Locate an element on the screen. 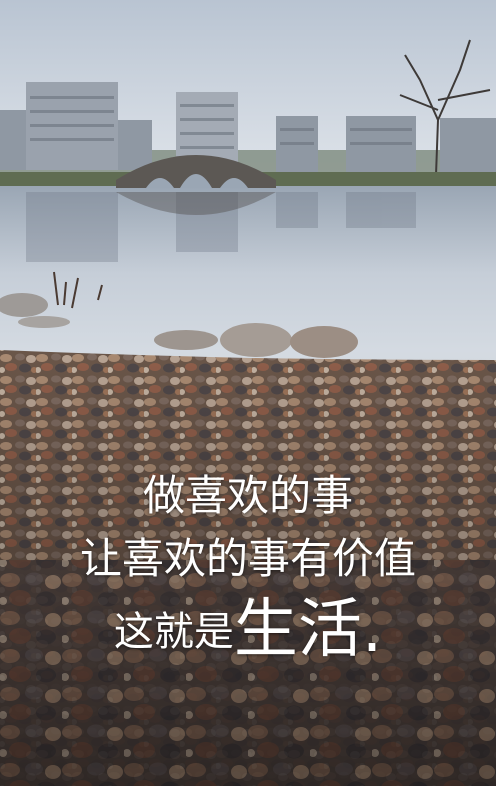  caption-line-3-prefix: 这就是 is located at coordinates (173, 632).